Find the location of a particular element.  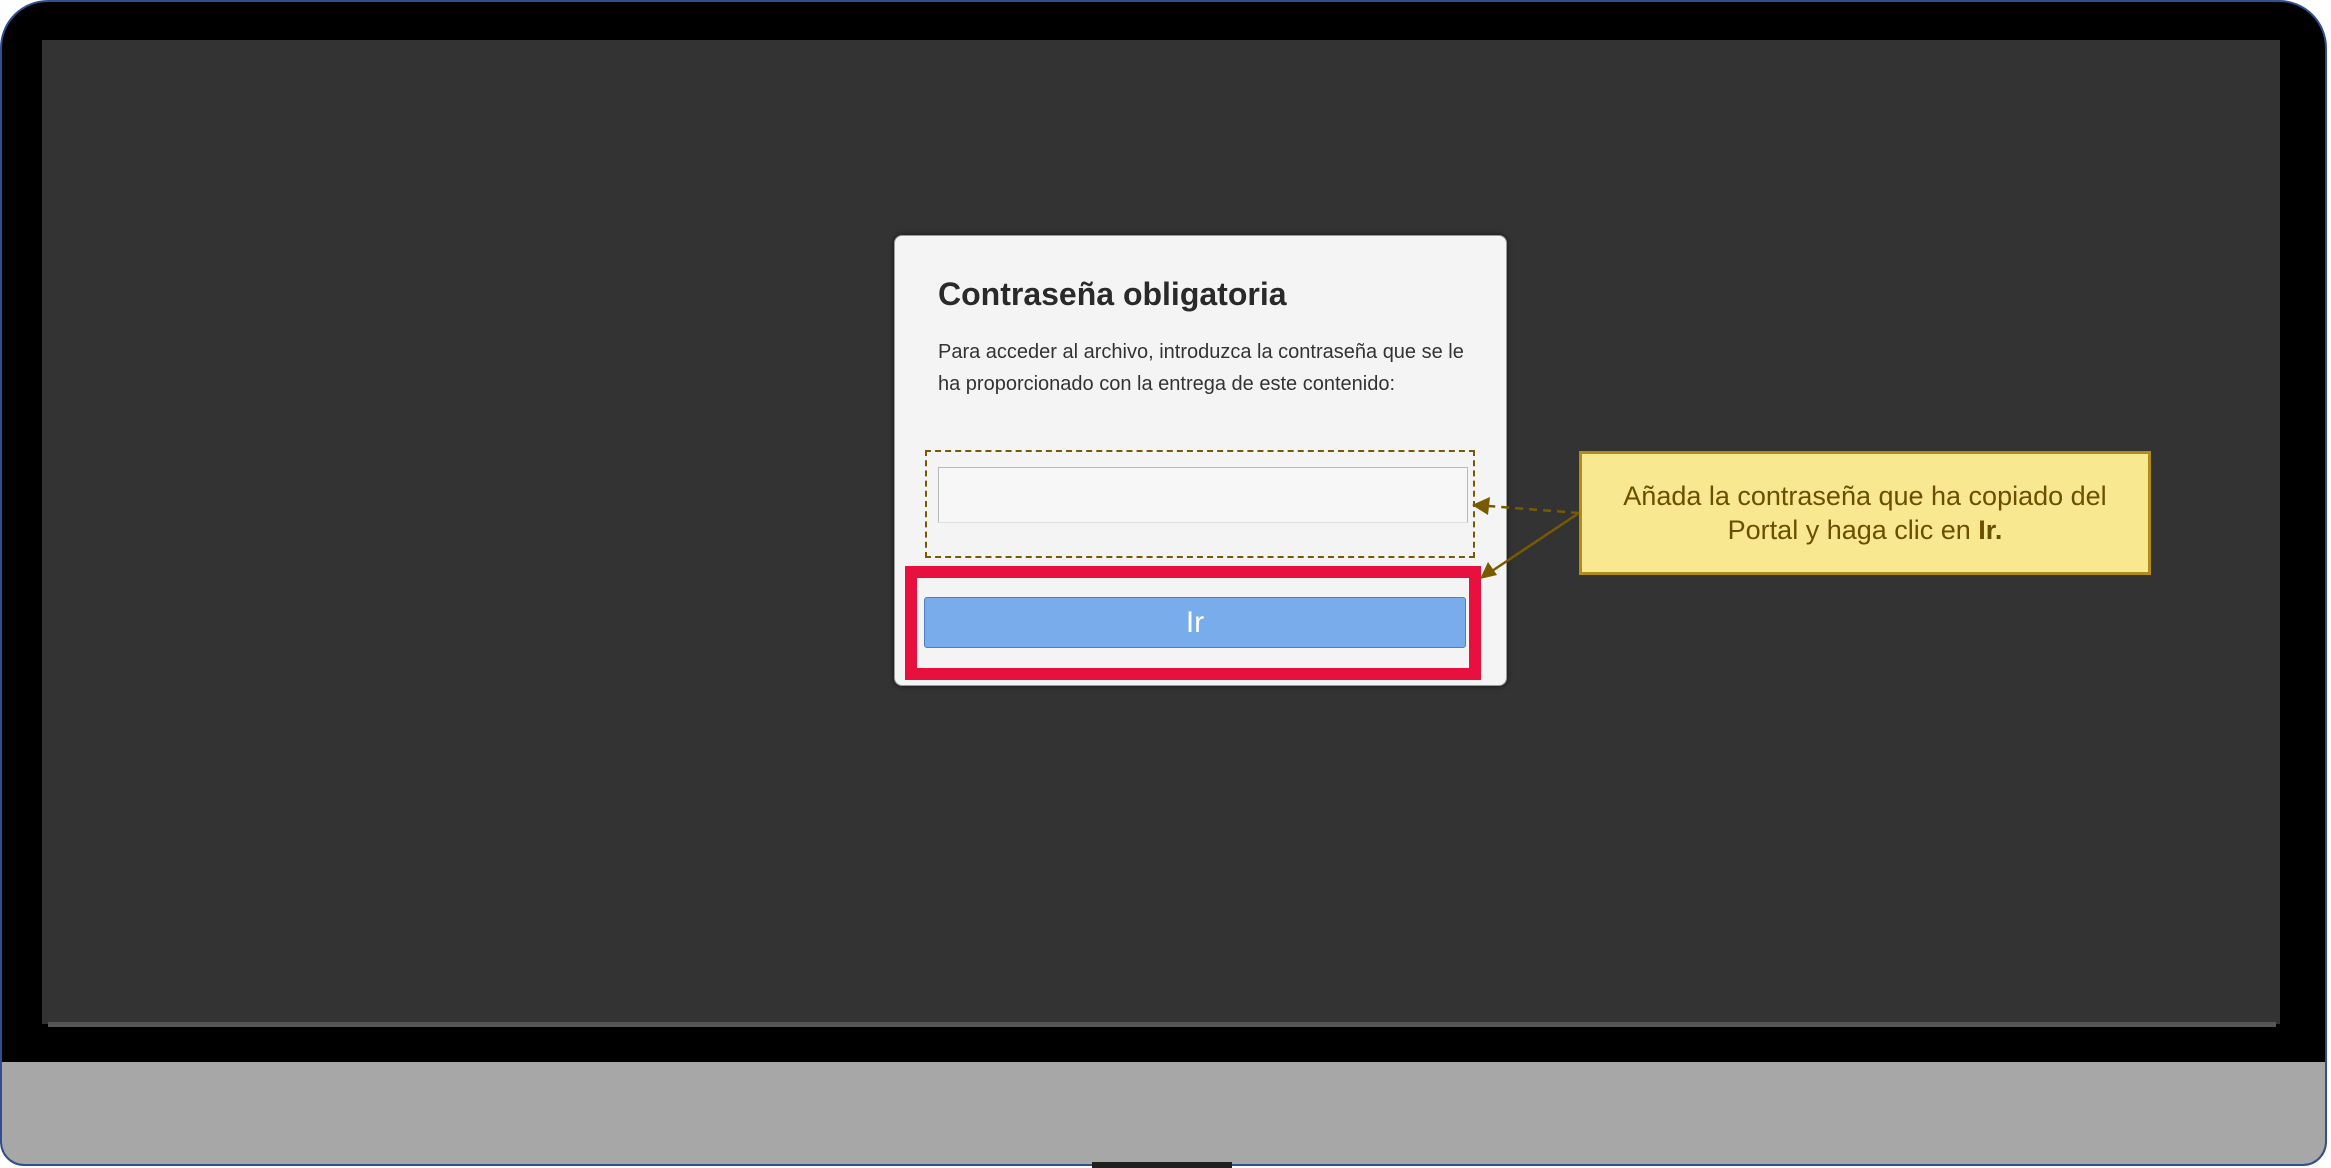

screen-bottom-edge is located at coordinates (1162, 1024).